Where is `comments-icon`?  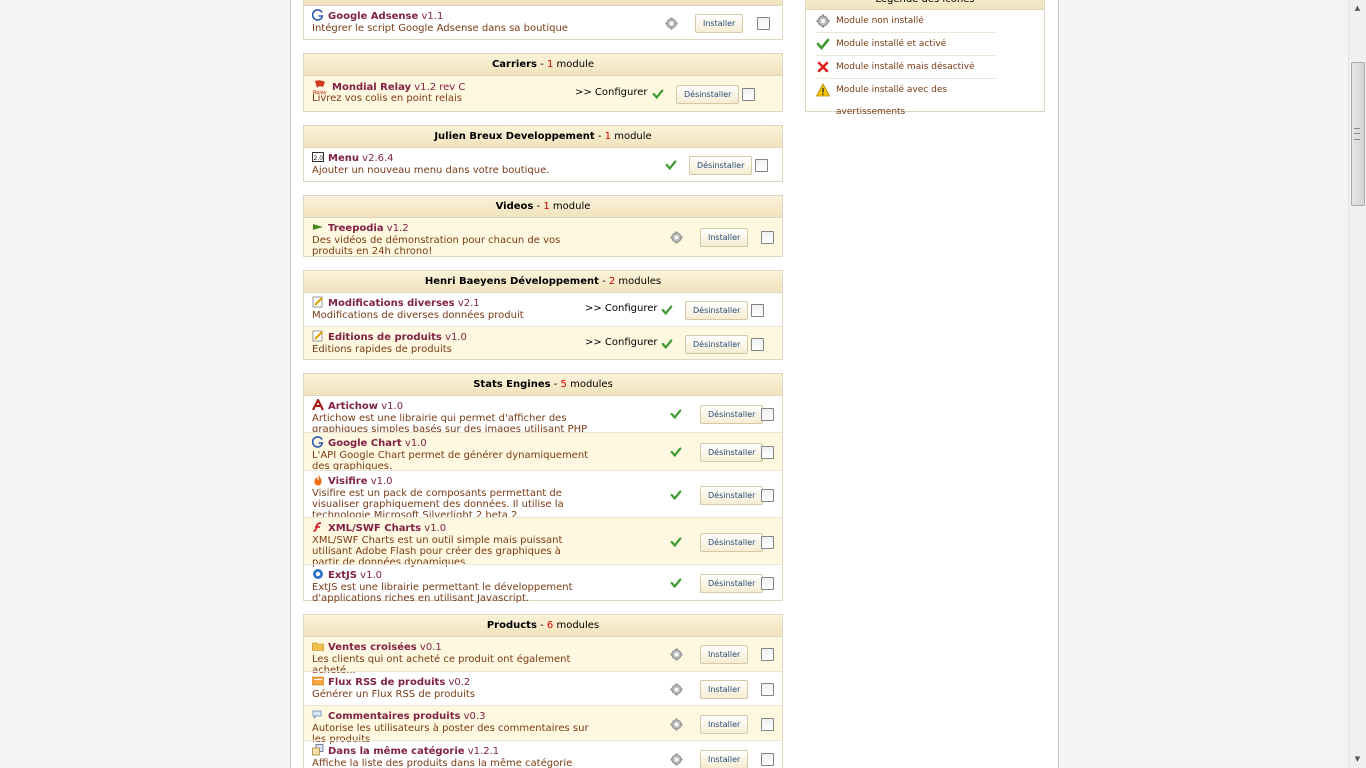 comments-icon is located at coordinates (318, 715).